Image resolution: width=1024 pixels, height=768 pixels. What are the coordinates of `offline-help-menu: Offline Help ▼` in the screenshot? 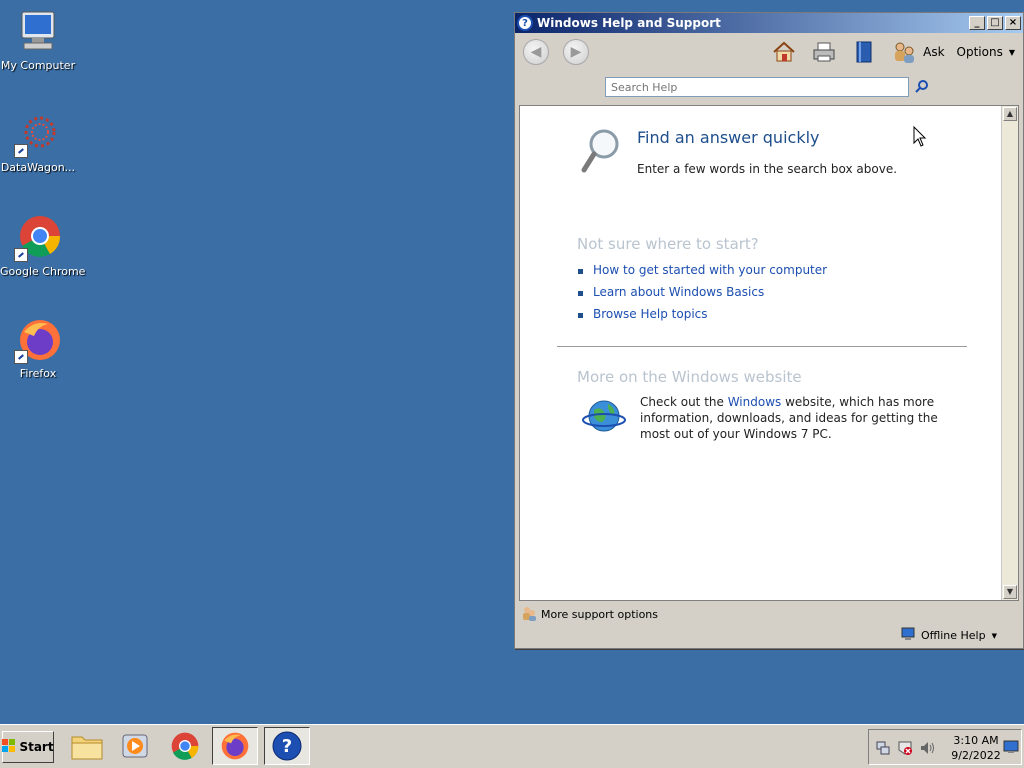 It's located at (949, 635).